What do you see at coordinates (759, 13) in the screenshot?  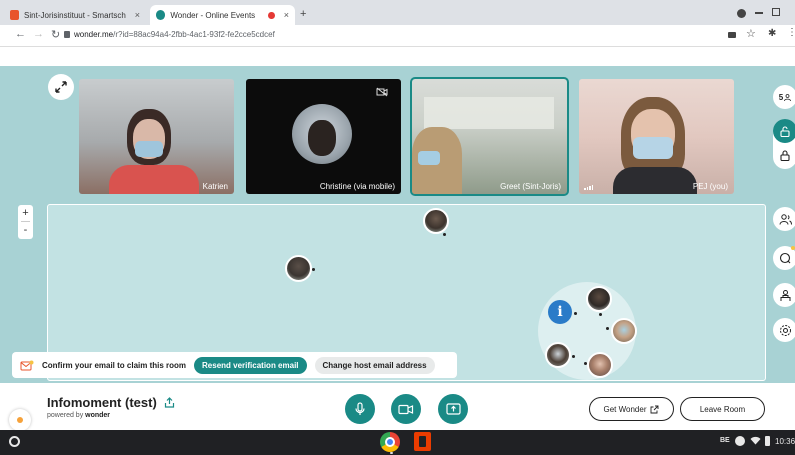 I see `minimize-icon` at bounding box center [759, 13].